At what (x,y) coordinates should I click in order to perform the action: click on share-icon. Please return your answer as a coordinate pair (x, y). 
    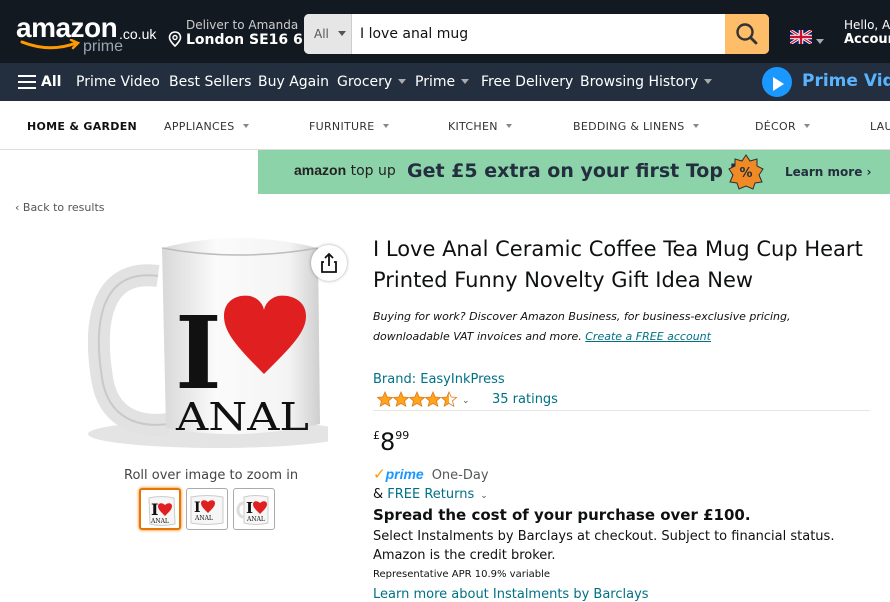
    Looking at the image, I should click on (329, 262).